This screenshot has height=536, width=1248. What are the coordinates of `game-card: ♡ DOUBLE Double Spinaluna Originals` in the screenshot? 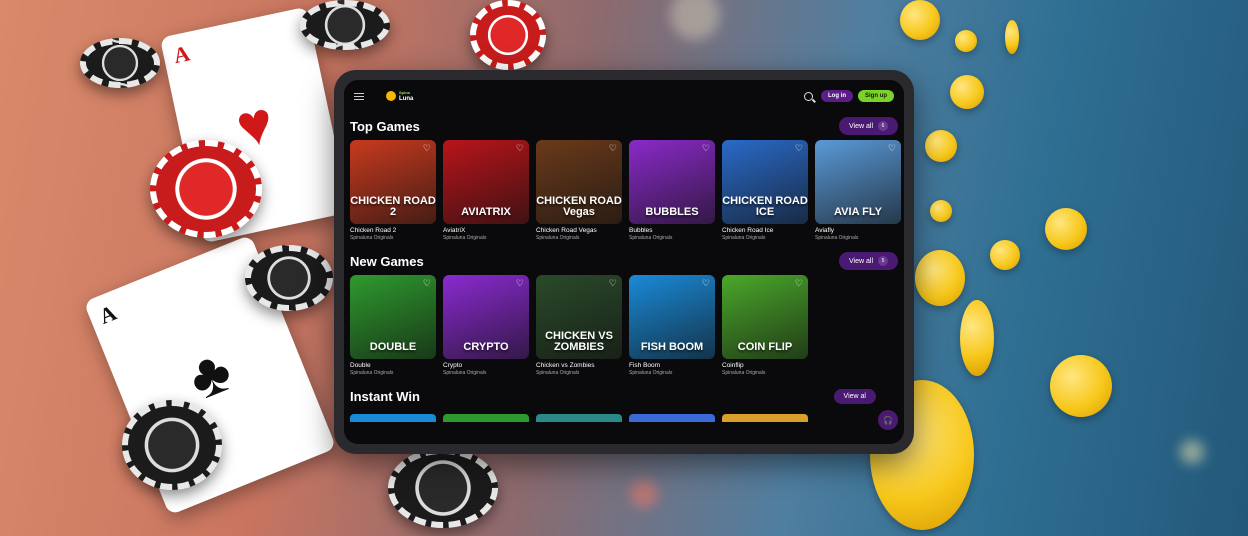 It's located at (393, 325).